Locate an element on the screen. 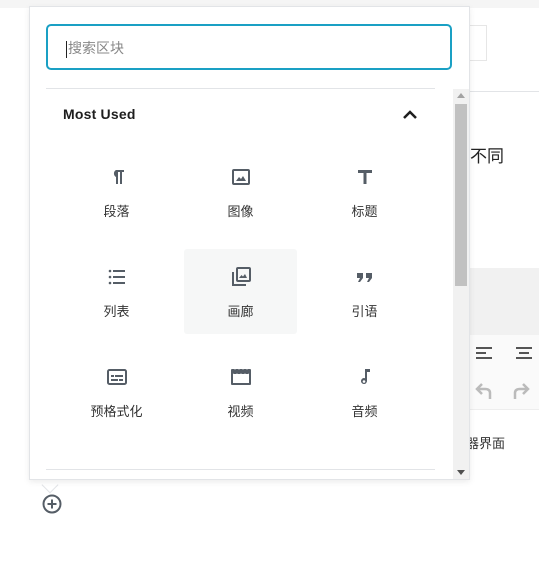 This screenshot has height=570, width=539. redo-icon is located at coordinates (521, 391).